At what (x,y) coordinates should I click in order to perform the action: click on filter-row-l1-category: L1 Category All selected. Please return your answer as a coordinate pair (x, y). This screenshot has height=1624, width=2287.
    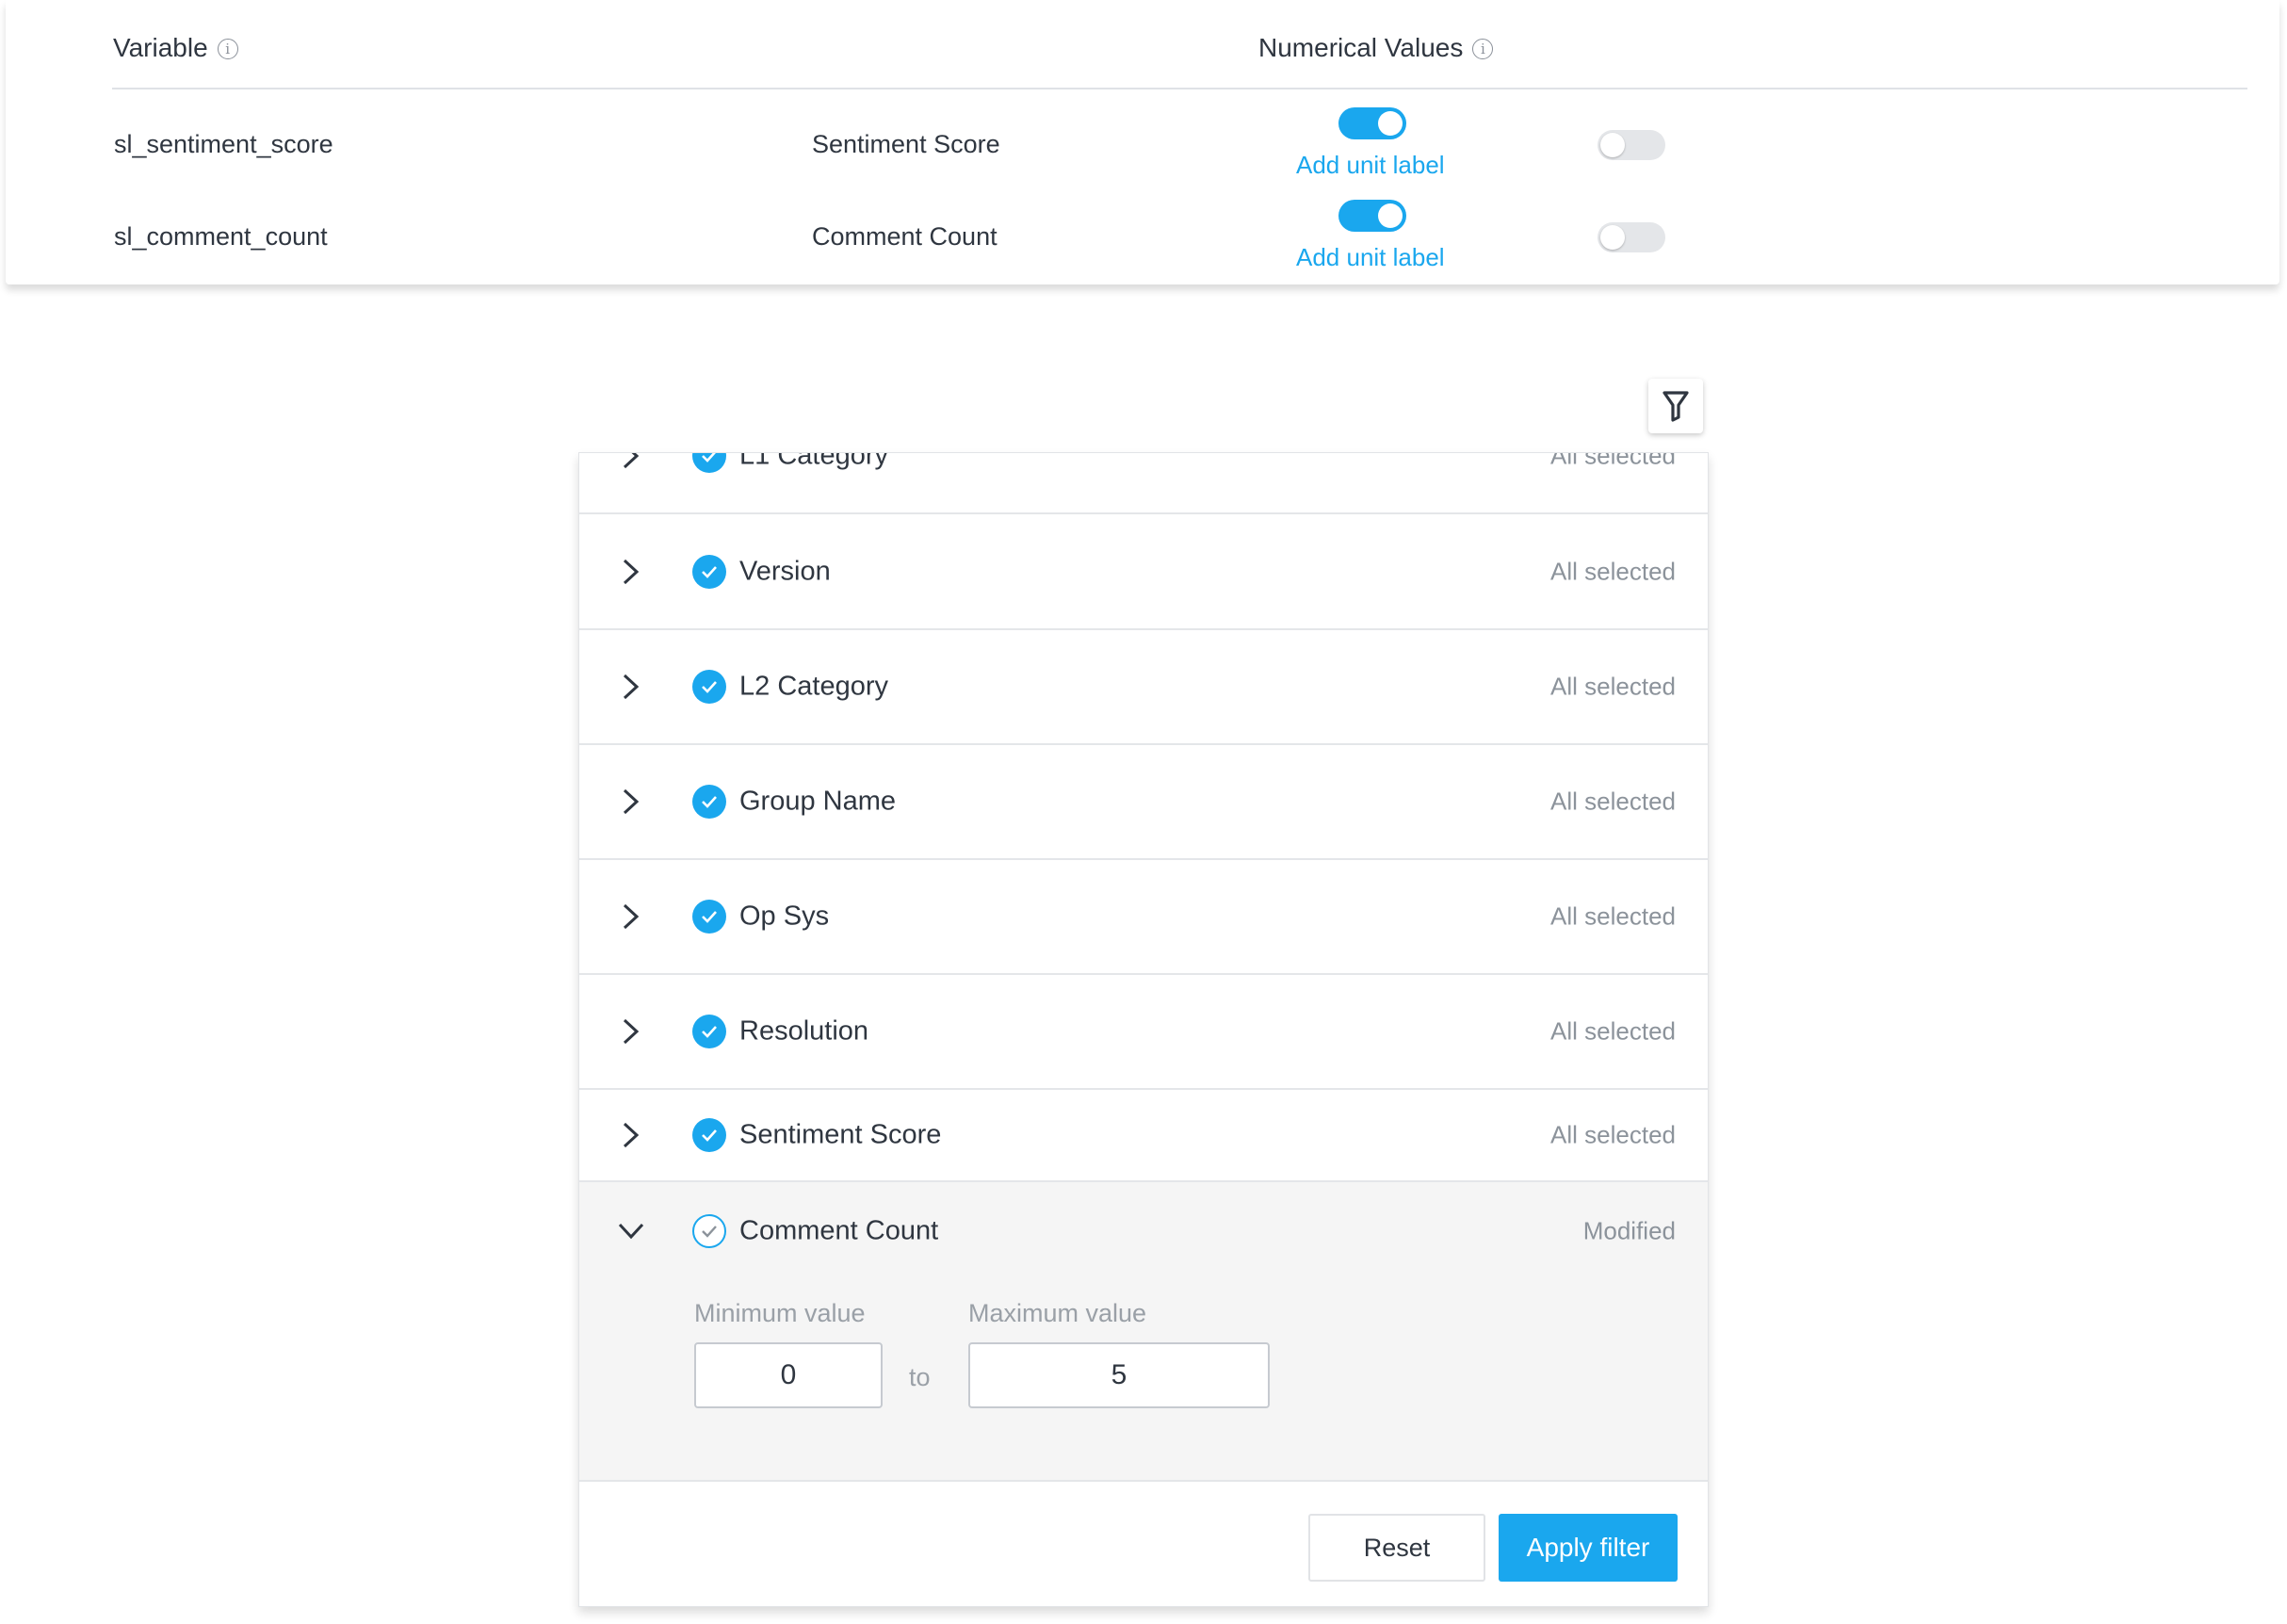
    Looking at the image, I should click on (1143, 483).